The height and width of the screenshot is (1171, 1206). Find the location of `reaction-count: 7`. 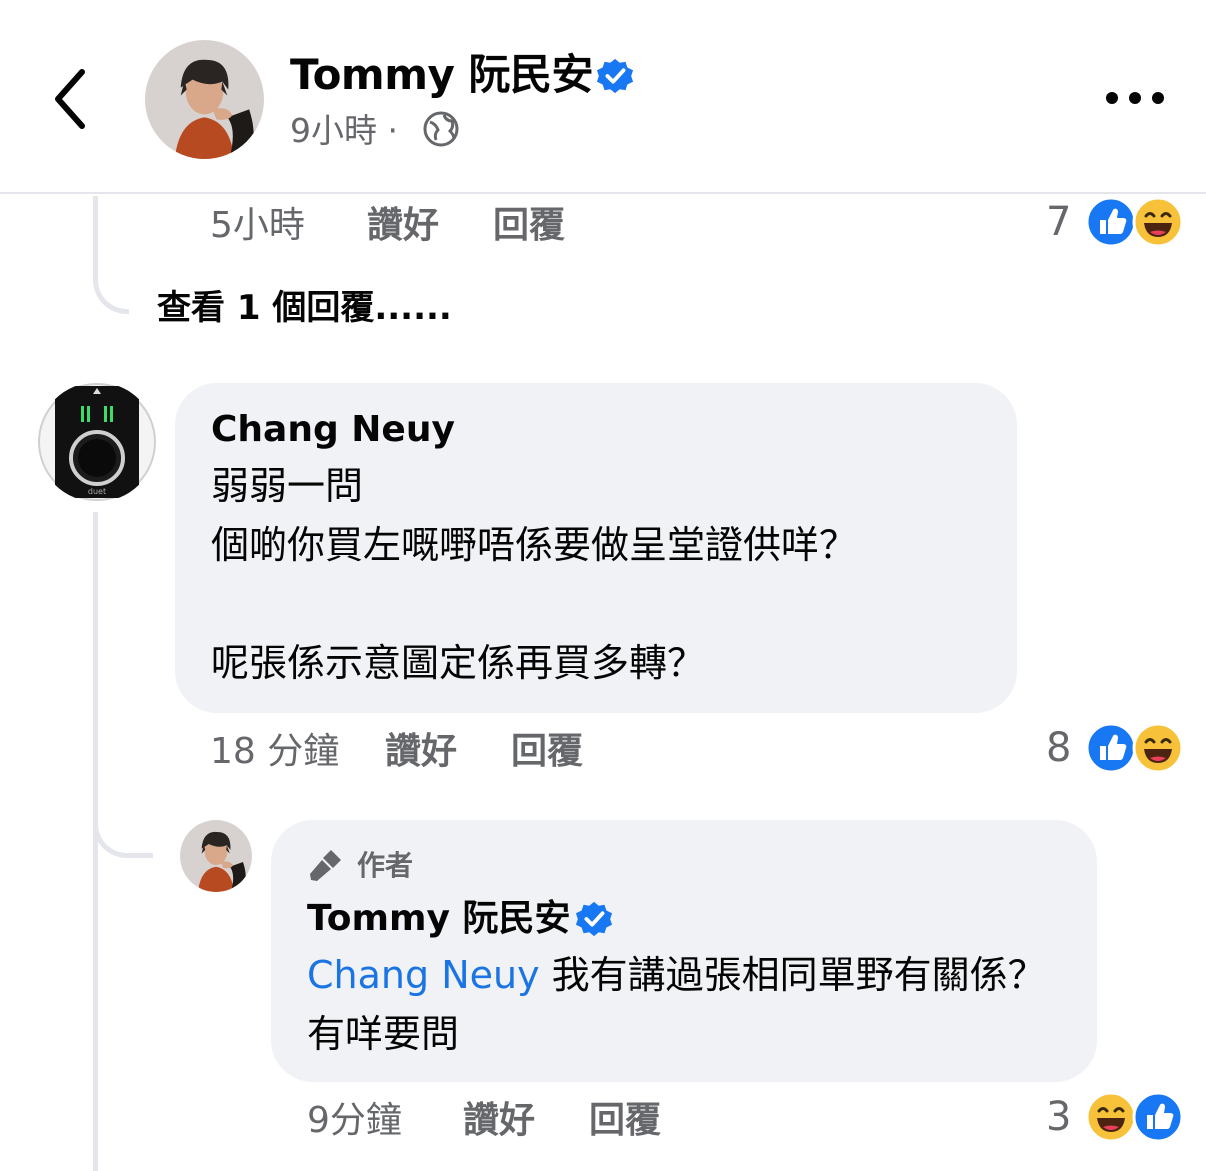

reaction-count: 7 is located at coordinates (1058, 222).